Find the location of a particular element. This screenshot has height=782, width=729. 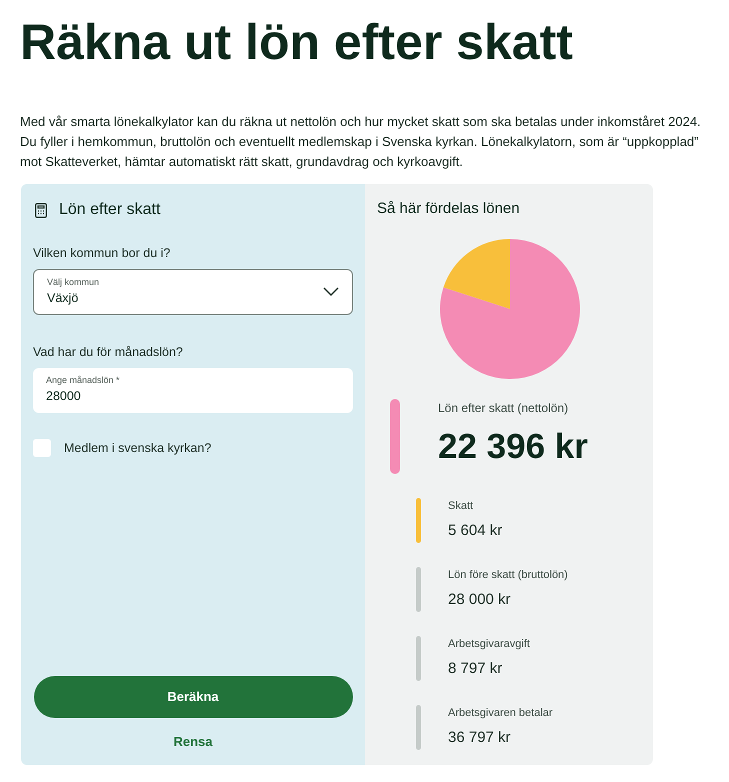

page-title: Räkna ut lön efter skatt is located at coordinates (297, 42).